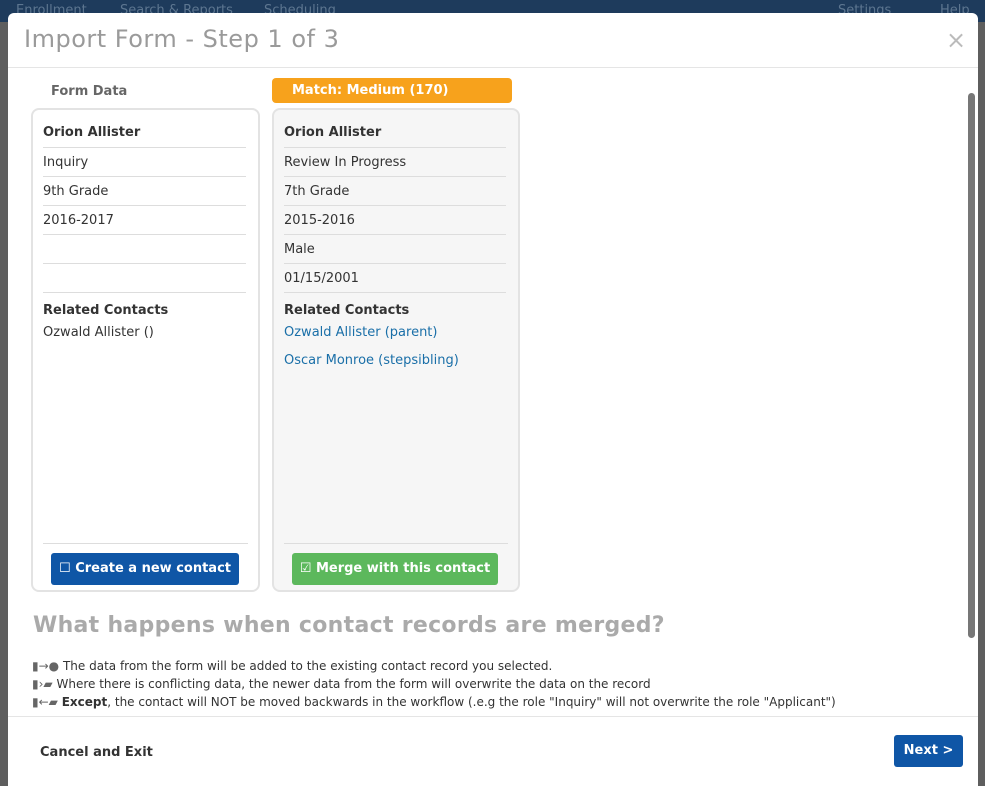 Image resolution: width=985 pixels, height=786 pixels. What do you see at coordinates (89, 91) in the screenshot?
I see `form-data-label: Form Data` at bounding box center [89, 91].